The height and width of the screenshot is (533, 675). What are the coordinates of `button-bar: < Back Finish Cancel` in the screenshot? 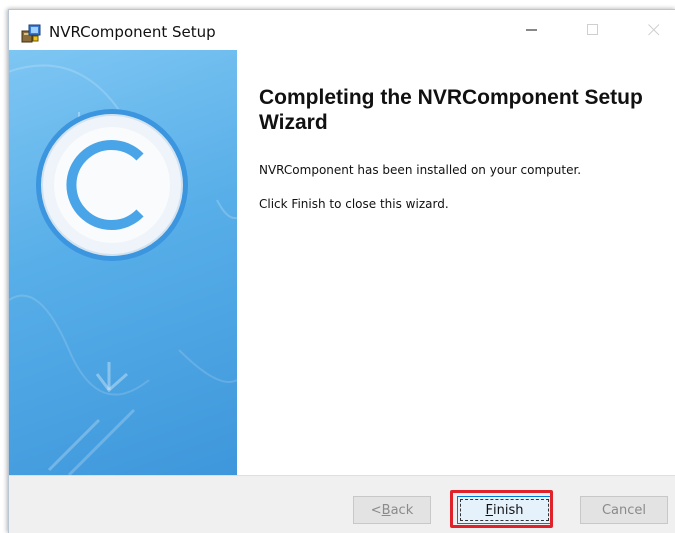 It's located at (342, 504).